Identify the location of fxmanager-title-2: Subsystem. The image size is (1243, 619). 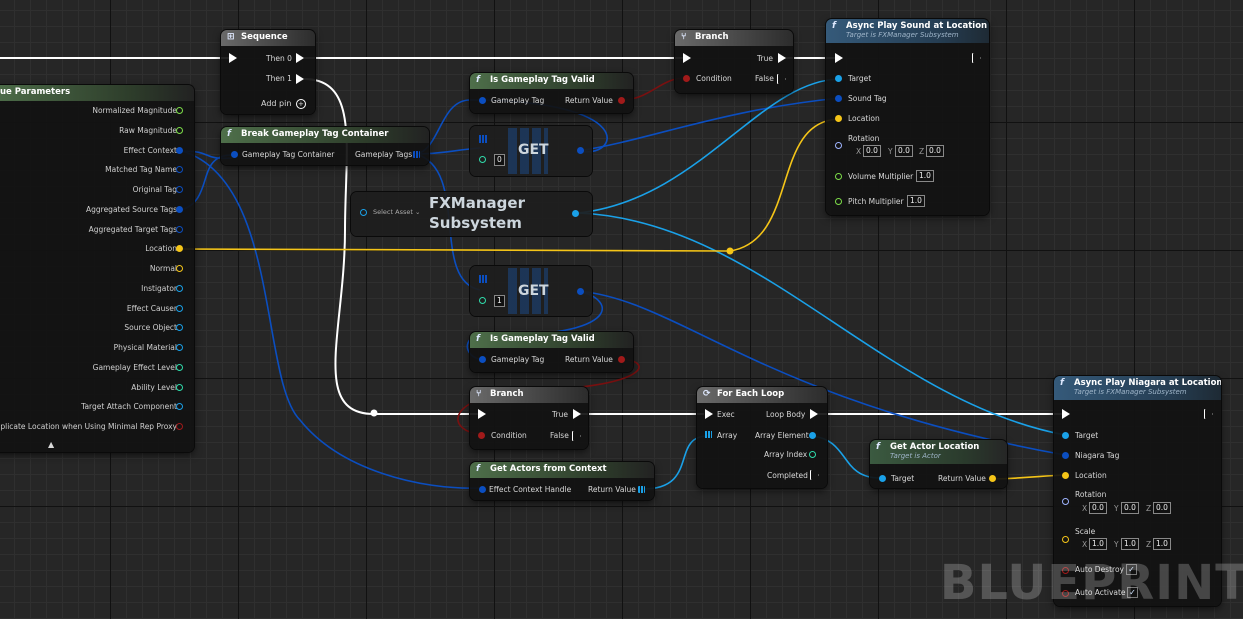
(475, 223).